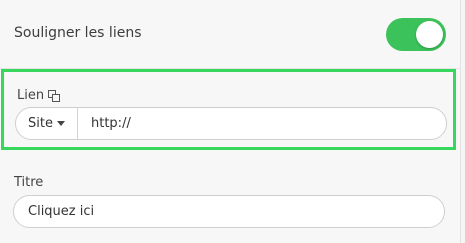 The height and width of the screenshot is (243, 465). I want to click on link-label-row: Lien, so click(39, 95).